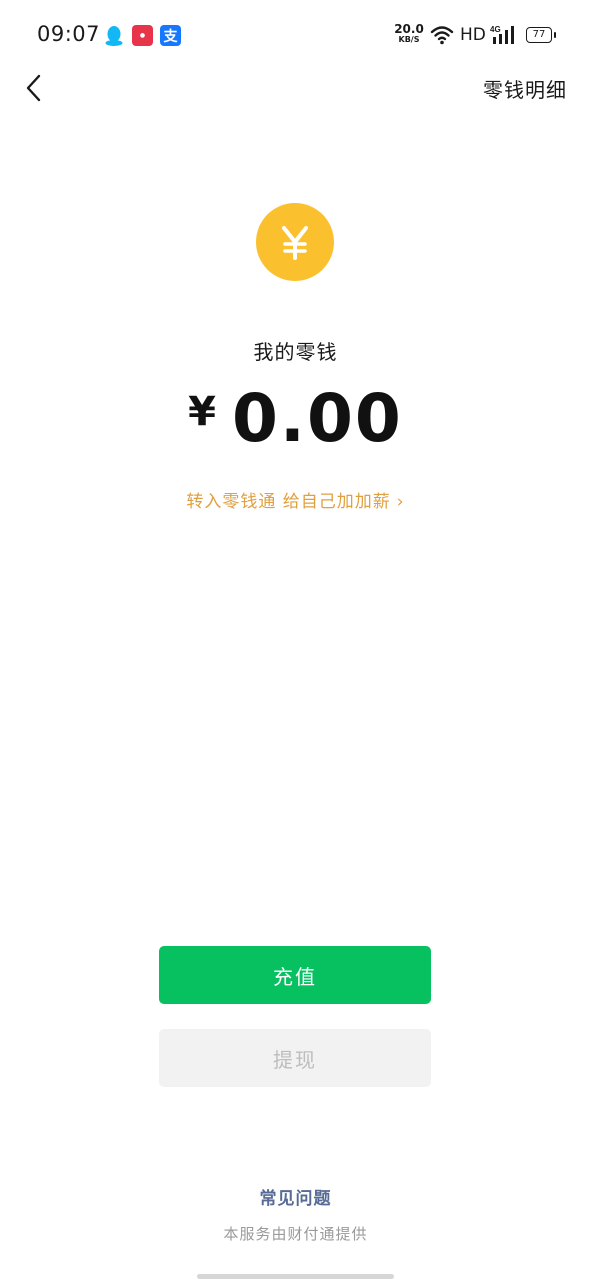 This screenshot has height=1280, width=591. What do you see at coordinates (525, 88) in the screenshot?
I see `change-details-link: 零钱明细` at bounding box center [525, 88].